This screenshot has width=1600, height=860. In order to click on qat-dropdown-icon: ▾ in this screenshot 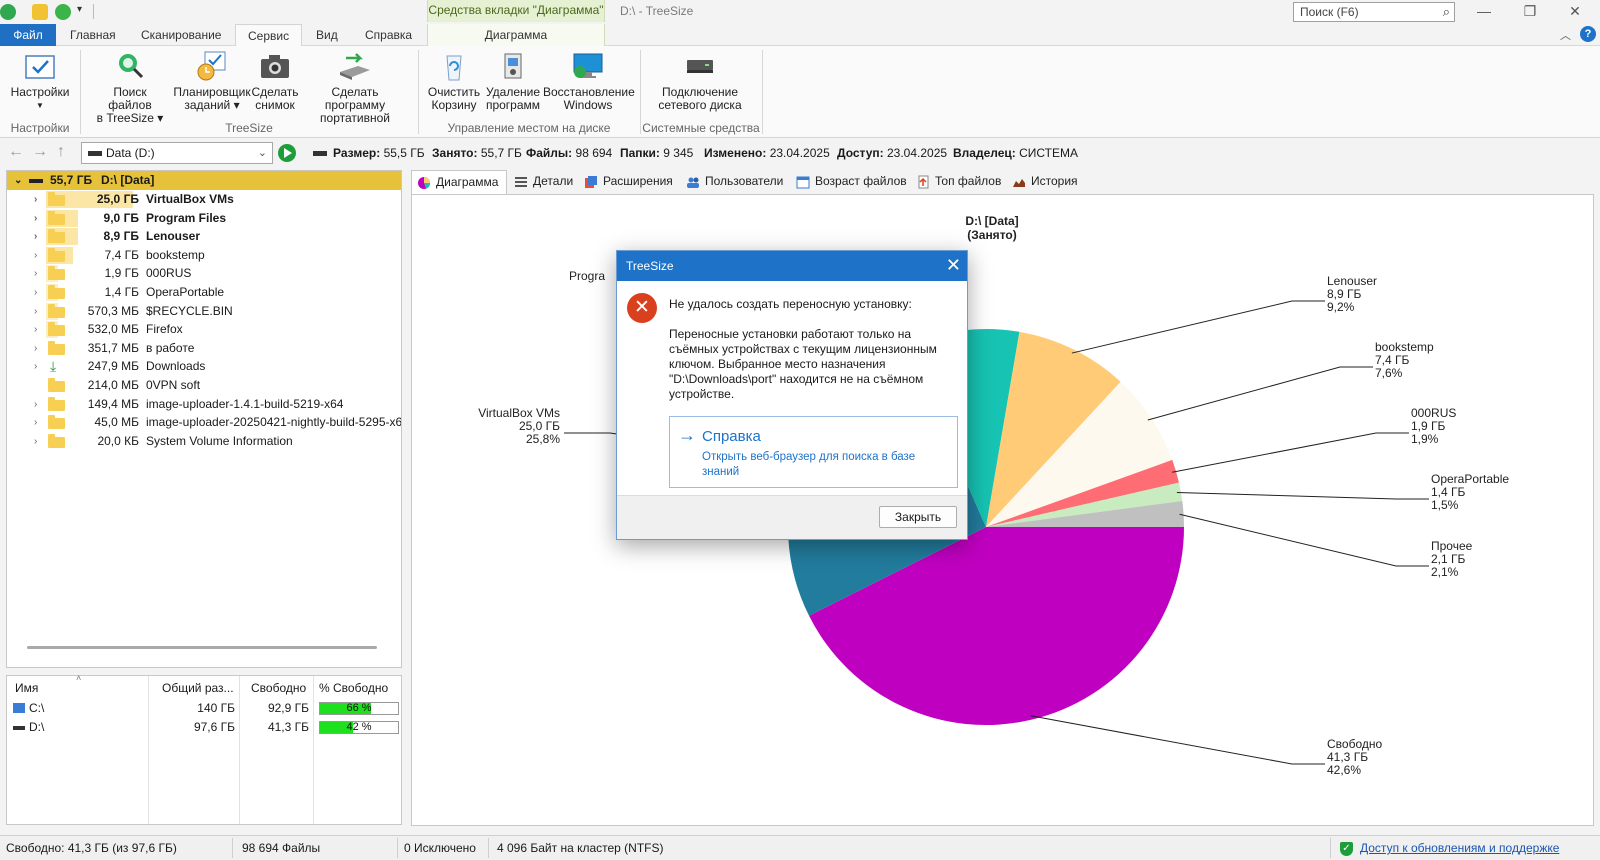, I will do `click(79, 9)`.